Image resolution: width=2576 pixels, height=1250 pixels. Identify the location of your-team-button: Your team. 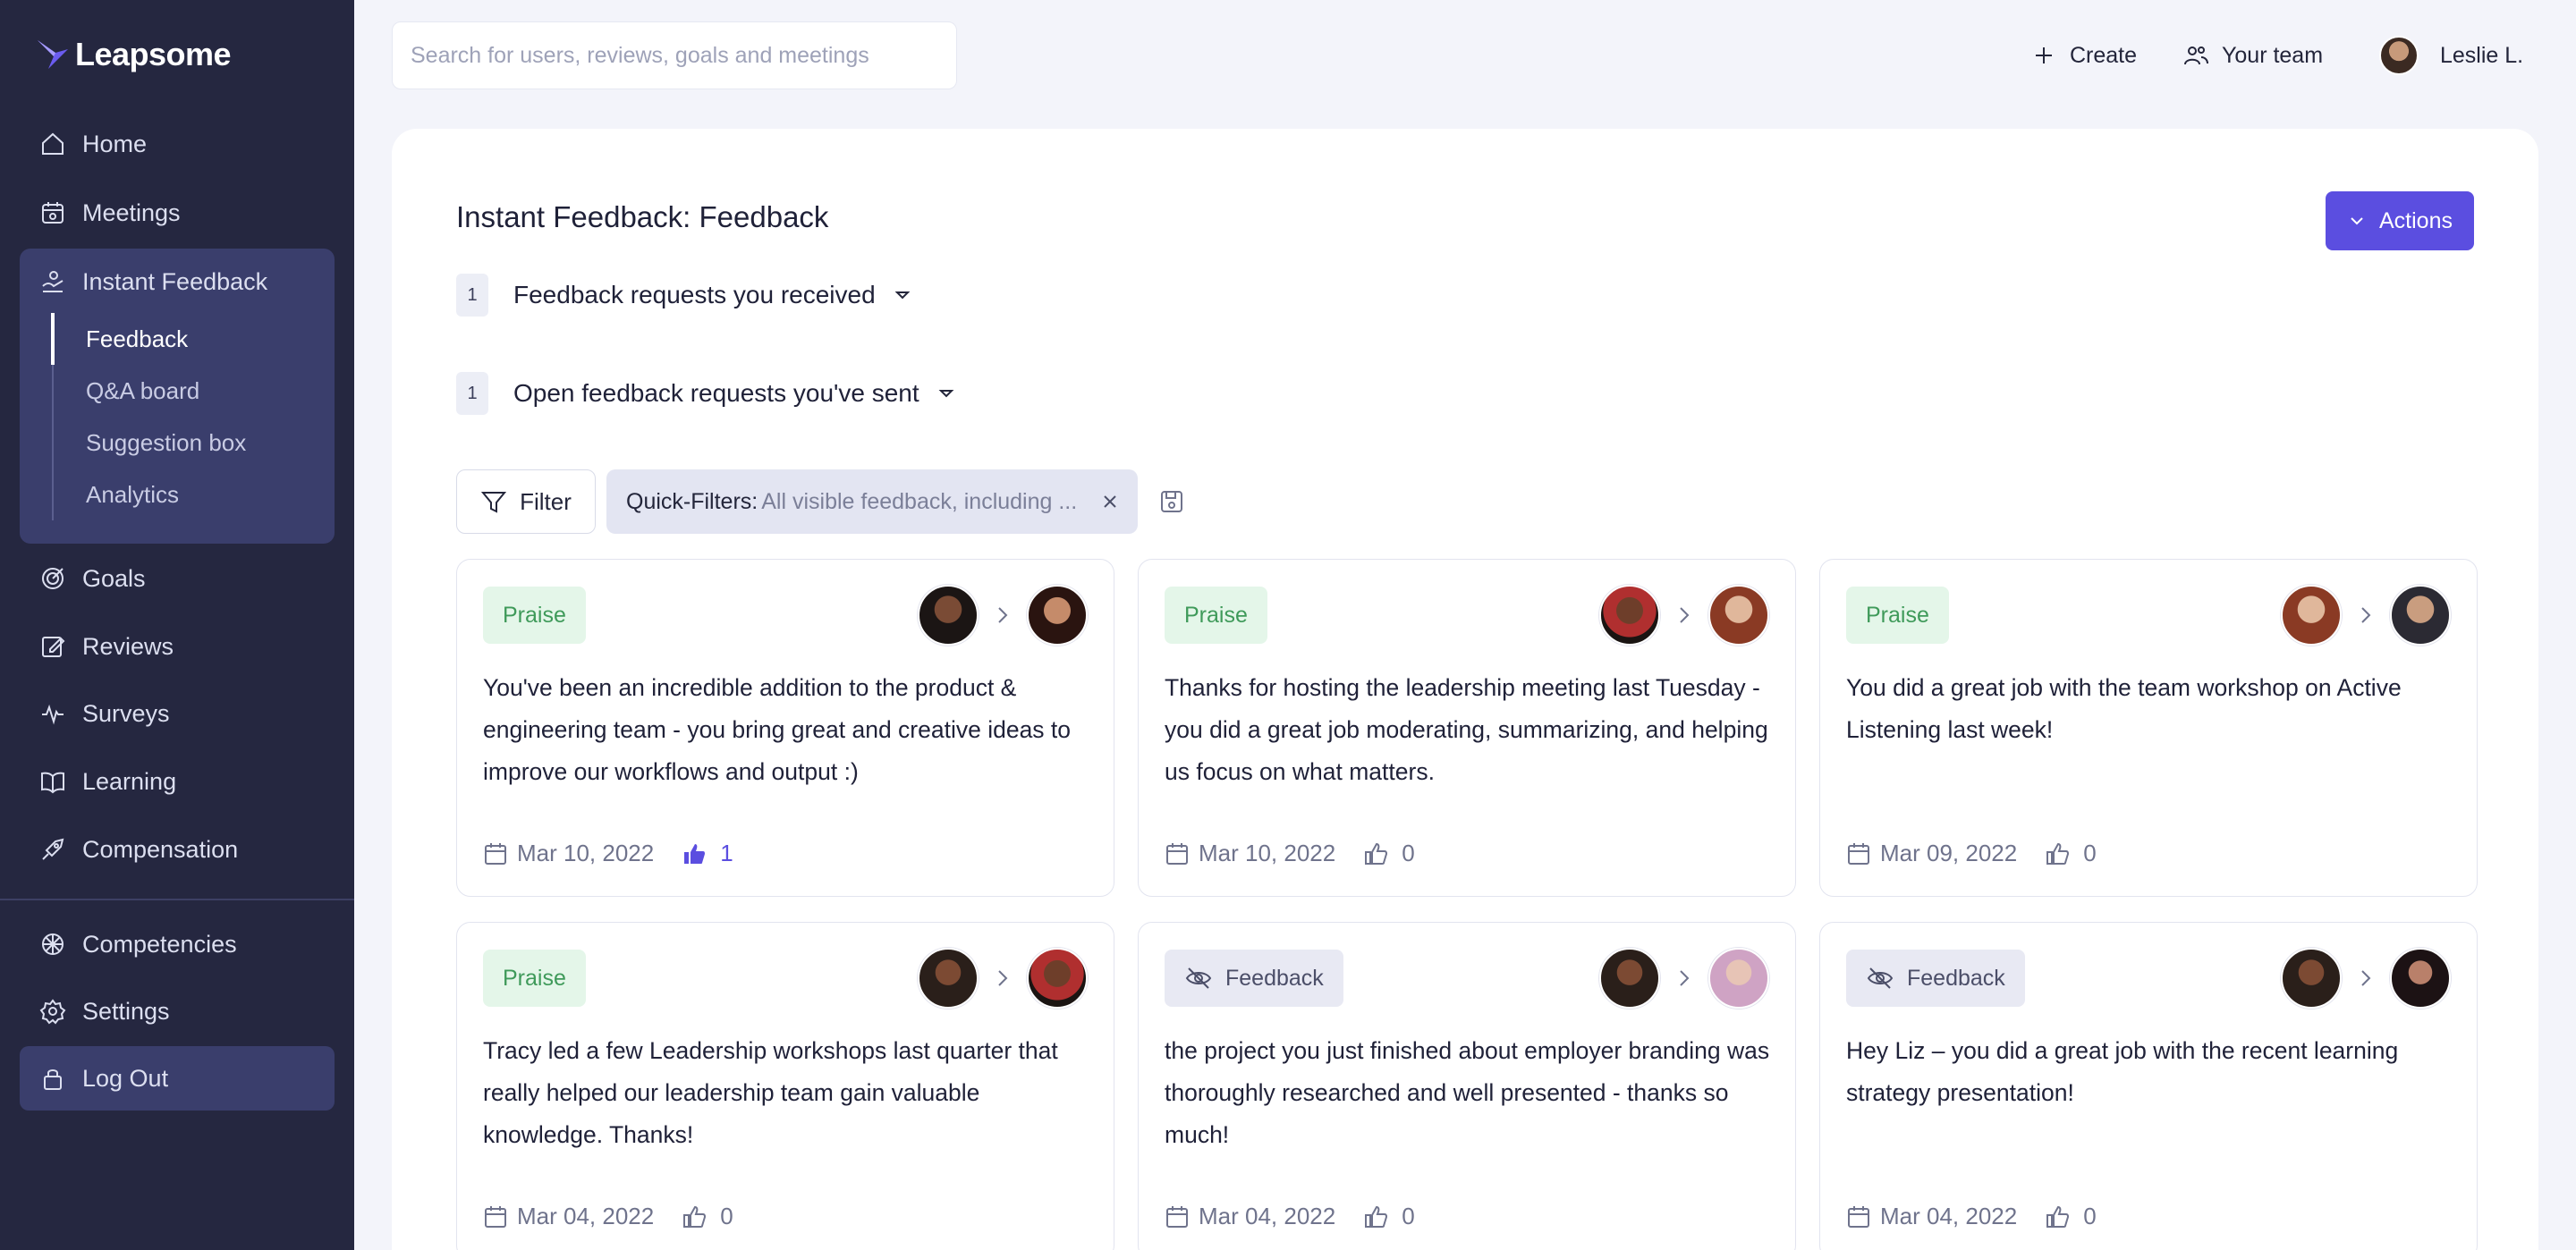
(2252, 56).